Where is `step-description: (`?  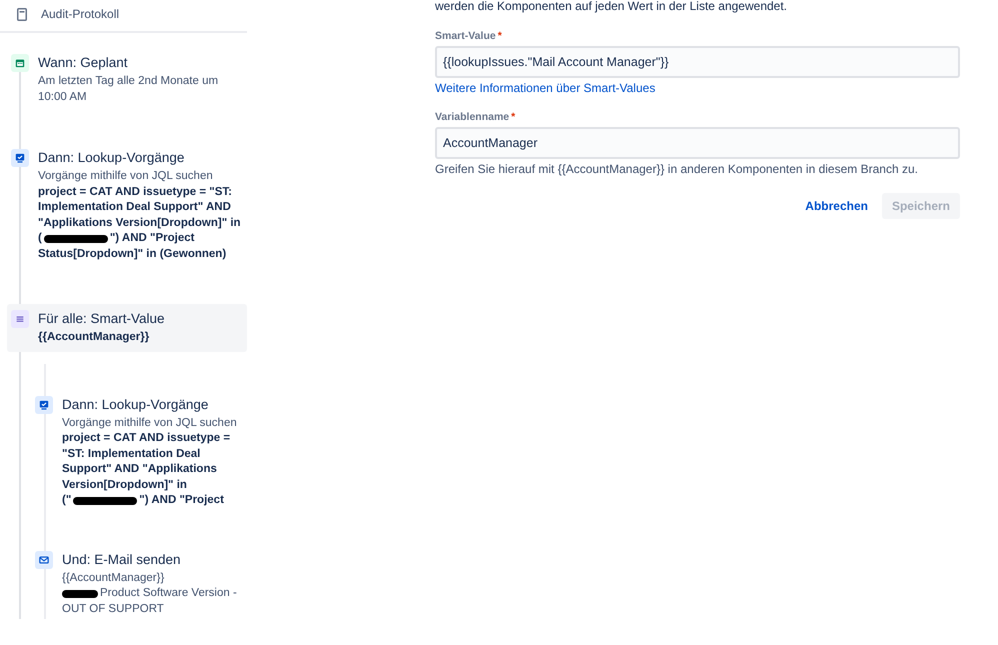 step-description: ( is located at coordinates (40, 238).